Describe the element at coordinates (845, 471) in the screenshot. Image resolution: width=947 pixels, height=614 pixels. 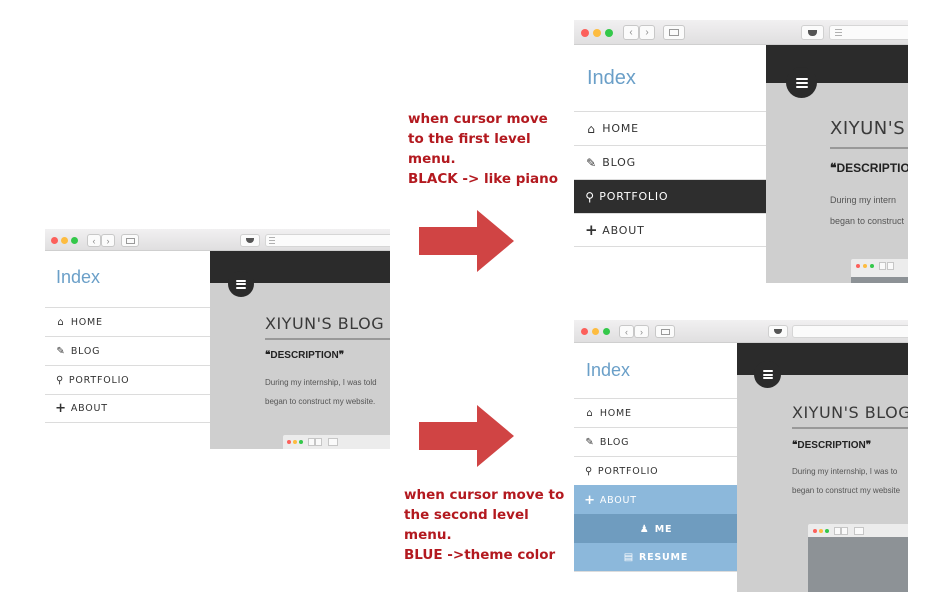
I see `paragraph-line: During my internship, I was to` at that location.